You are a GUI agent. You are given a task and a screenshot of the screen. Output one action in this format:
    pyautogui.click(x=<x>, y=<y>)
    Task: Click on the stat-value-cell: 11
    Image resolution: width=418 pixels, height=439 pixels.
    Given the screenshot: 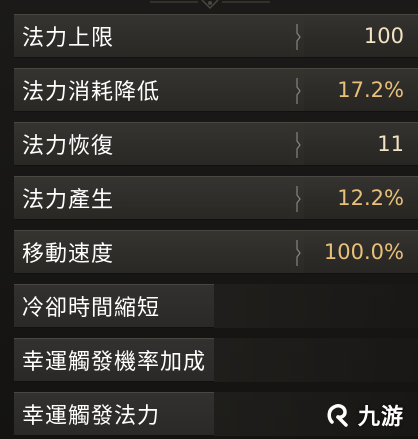 What is the action you would take?
    pyautogui.click(x=361, y=144)
    